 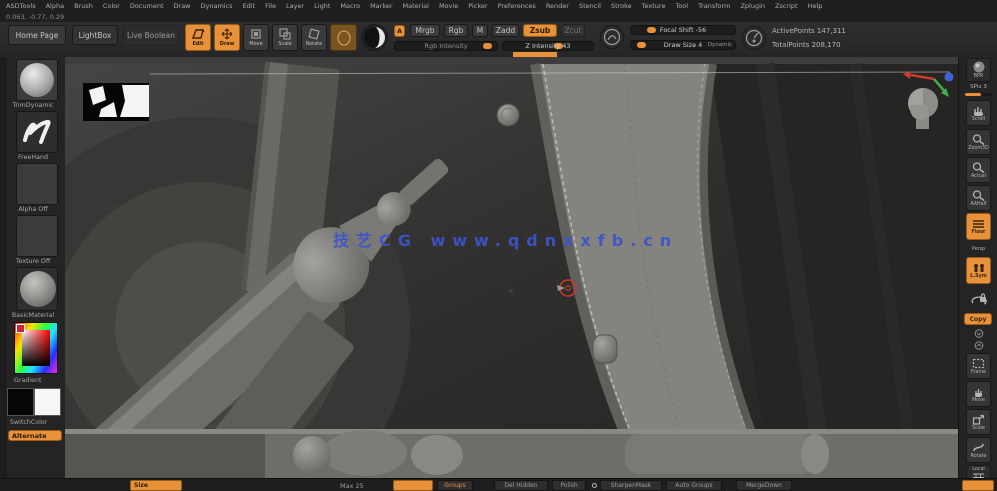 What do you see at coordinates (37, 236) in the screenshot?
I see `current-texture-thumbnail` at bounding box center [37, 236].